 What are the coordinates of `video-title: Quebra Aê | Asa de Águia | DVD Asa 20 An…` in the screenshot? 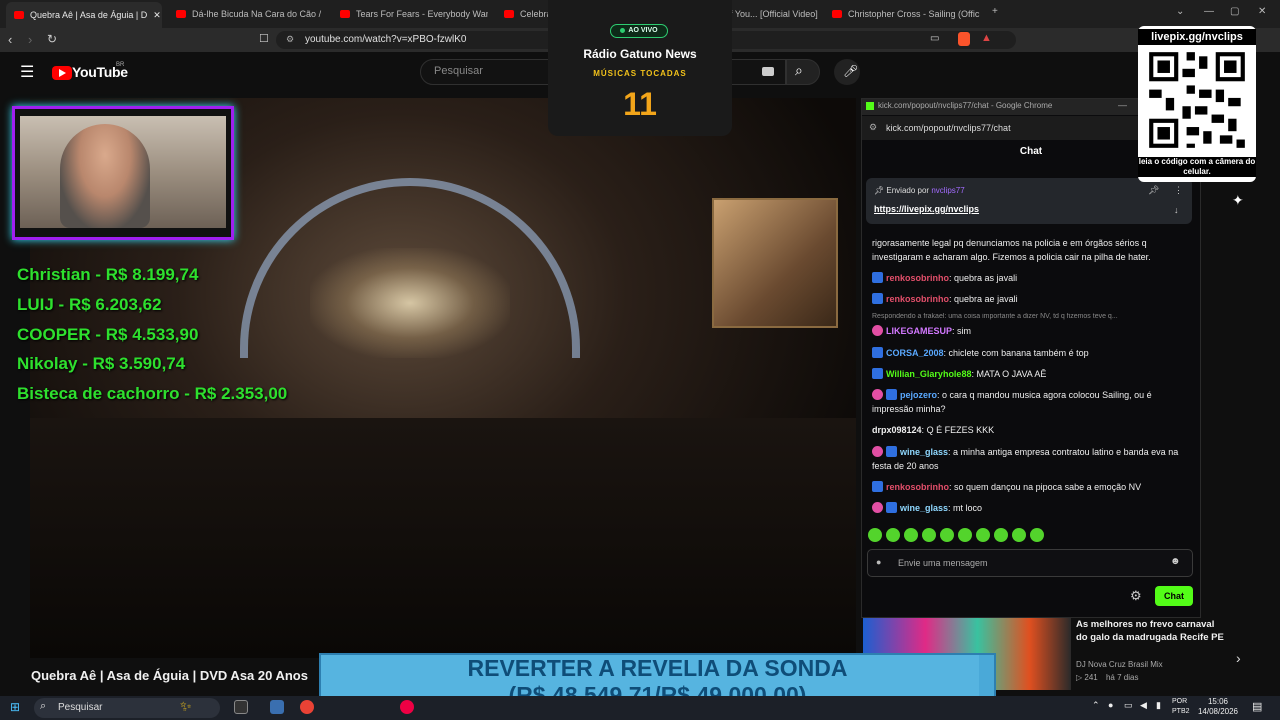 It's located at (169, 675).